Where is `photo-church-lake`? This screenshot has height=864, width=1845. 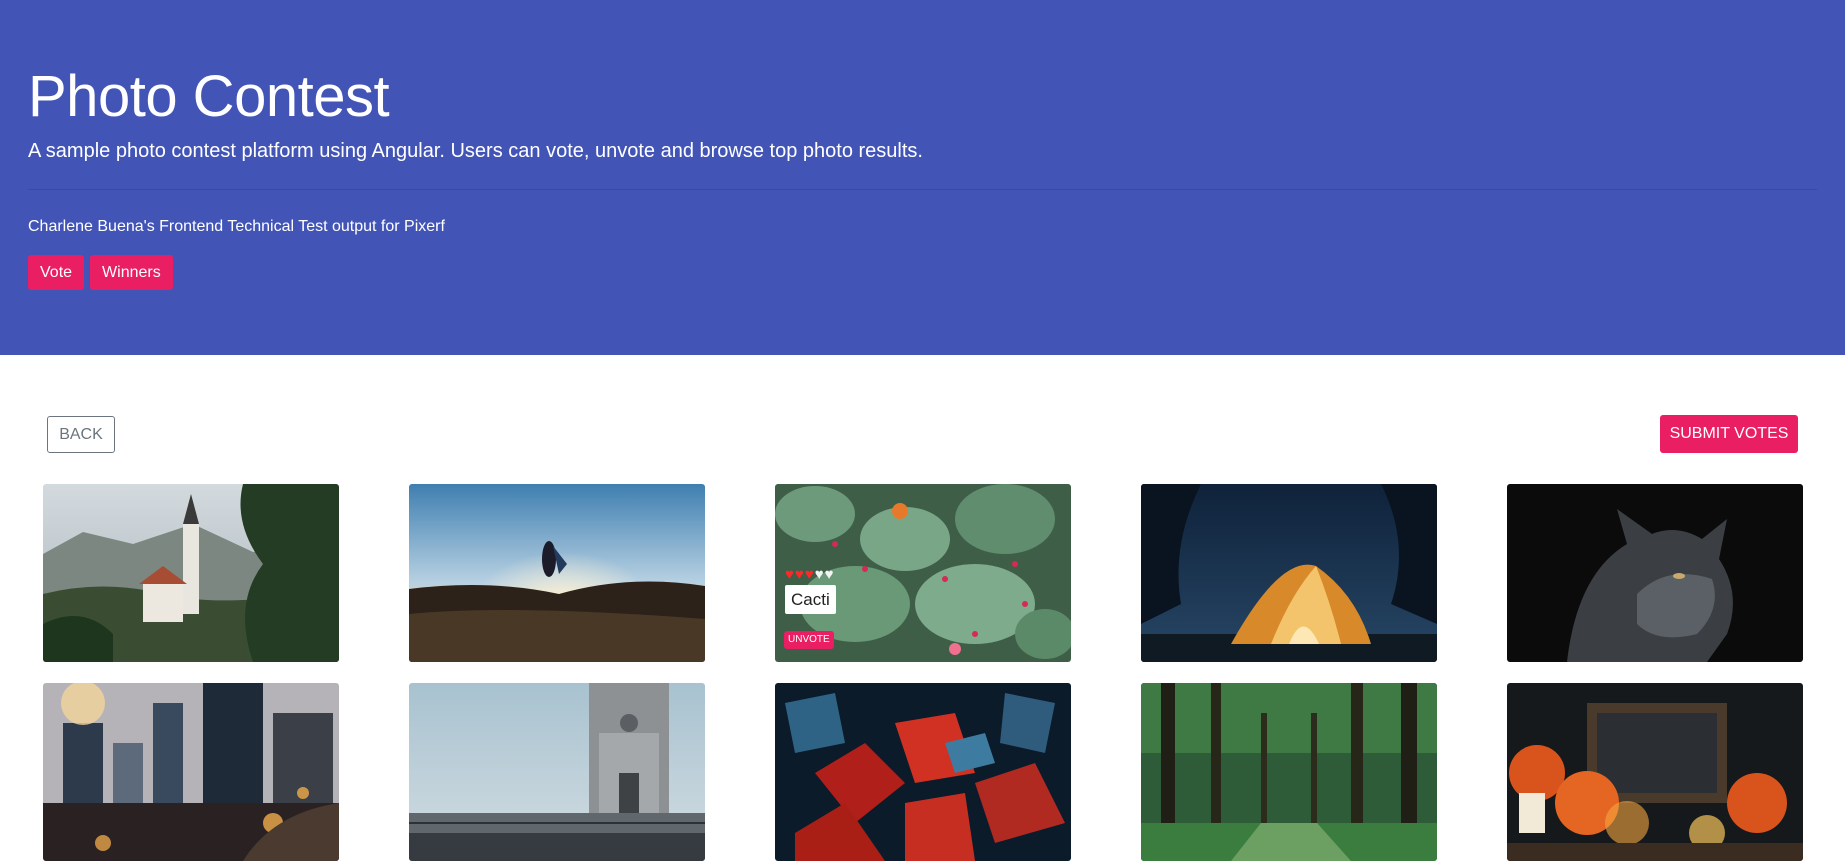 photo-church-lake is located at coordinates (191, 573).